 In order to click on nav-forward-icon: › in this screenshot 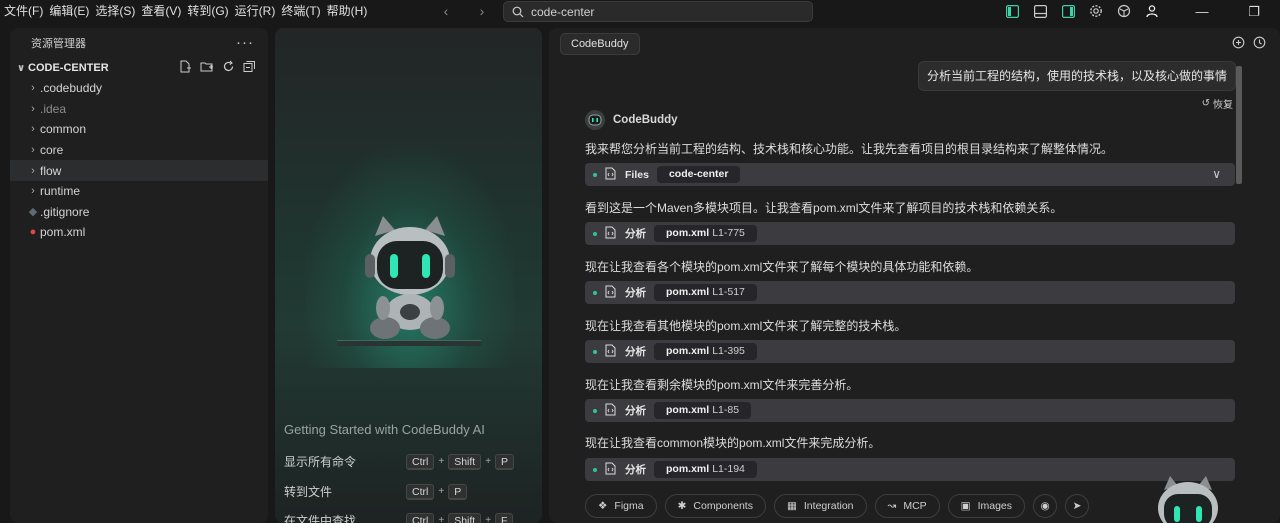, I will do `click(482, 11)`.